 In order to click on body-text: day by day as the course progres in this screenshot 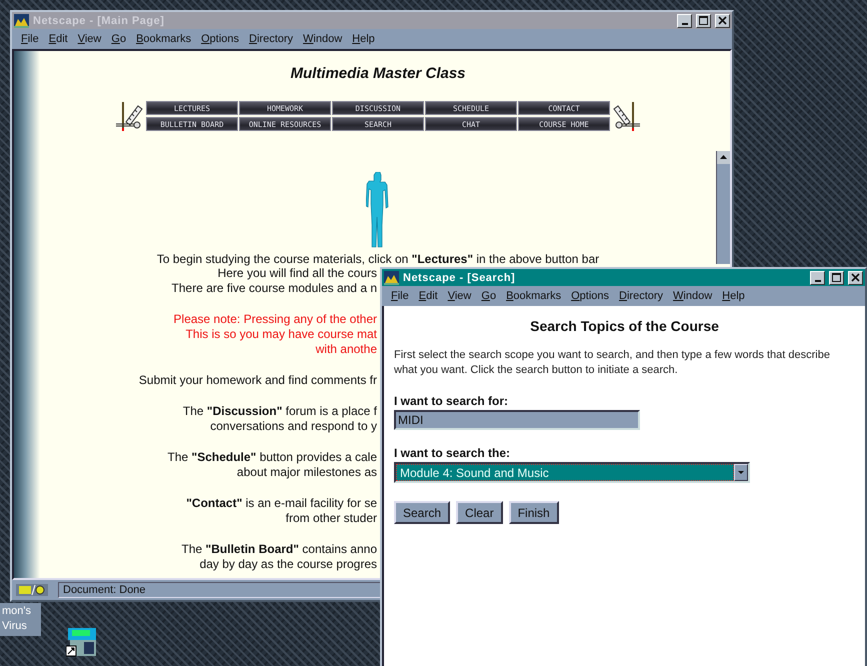, I will do `click(288, 564)`.